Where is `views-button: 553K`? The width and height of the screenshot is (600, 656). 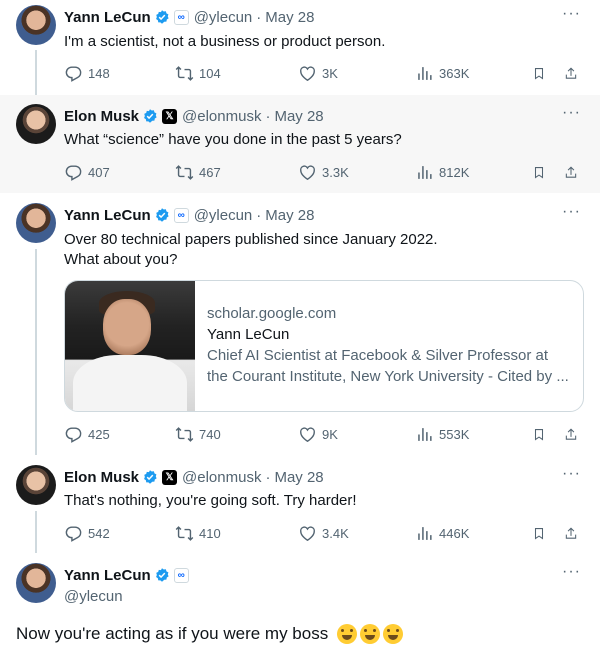
views-button: 553K is located at coordinates (442, 434).